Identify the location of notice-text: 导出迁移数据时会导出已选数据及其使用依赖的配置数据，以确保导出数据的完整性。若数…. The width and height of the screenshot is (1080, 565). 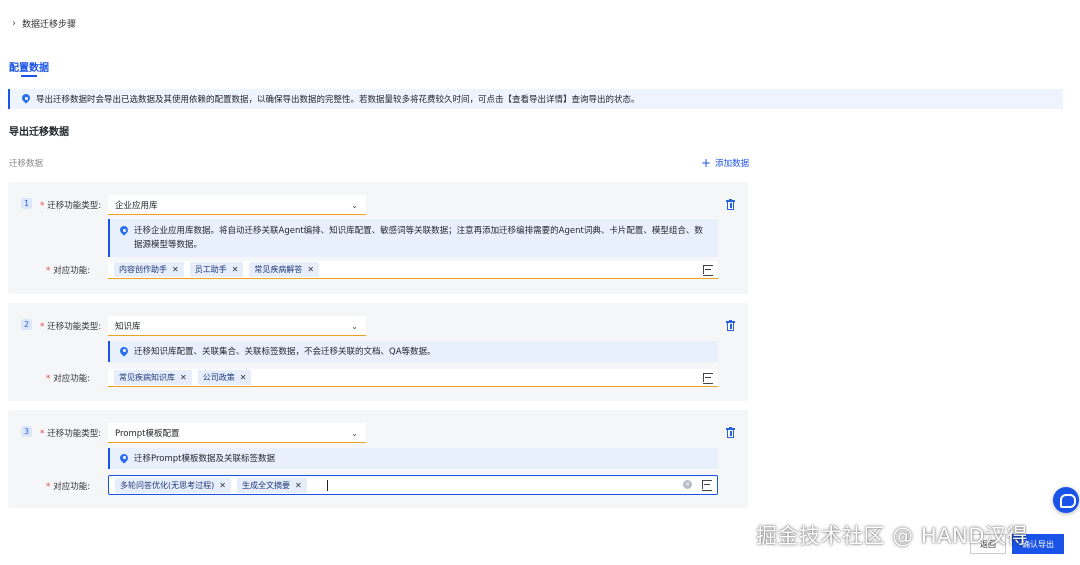
(338, 100).